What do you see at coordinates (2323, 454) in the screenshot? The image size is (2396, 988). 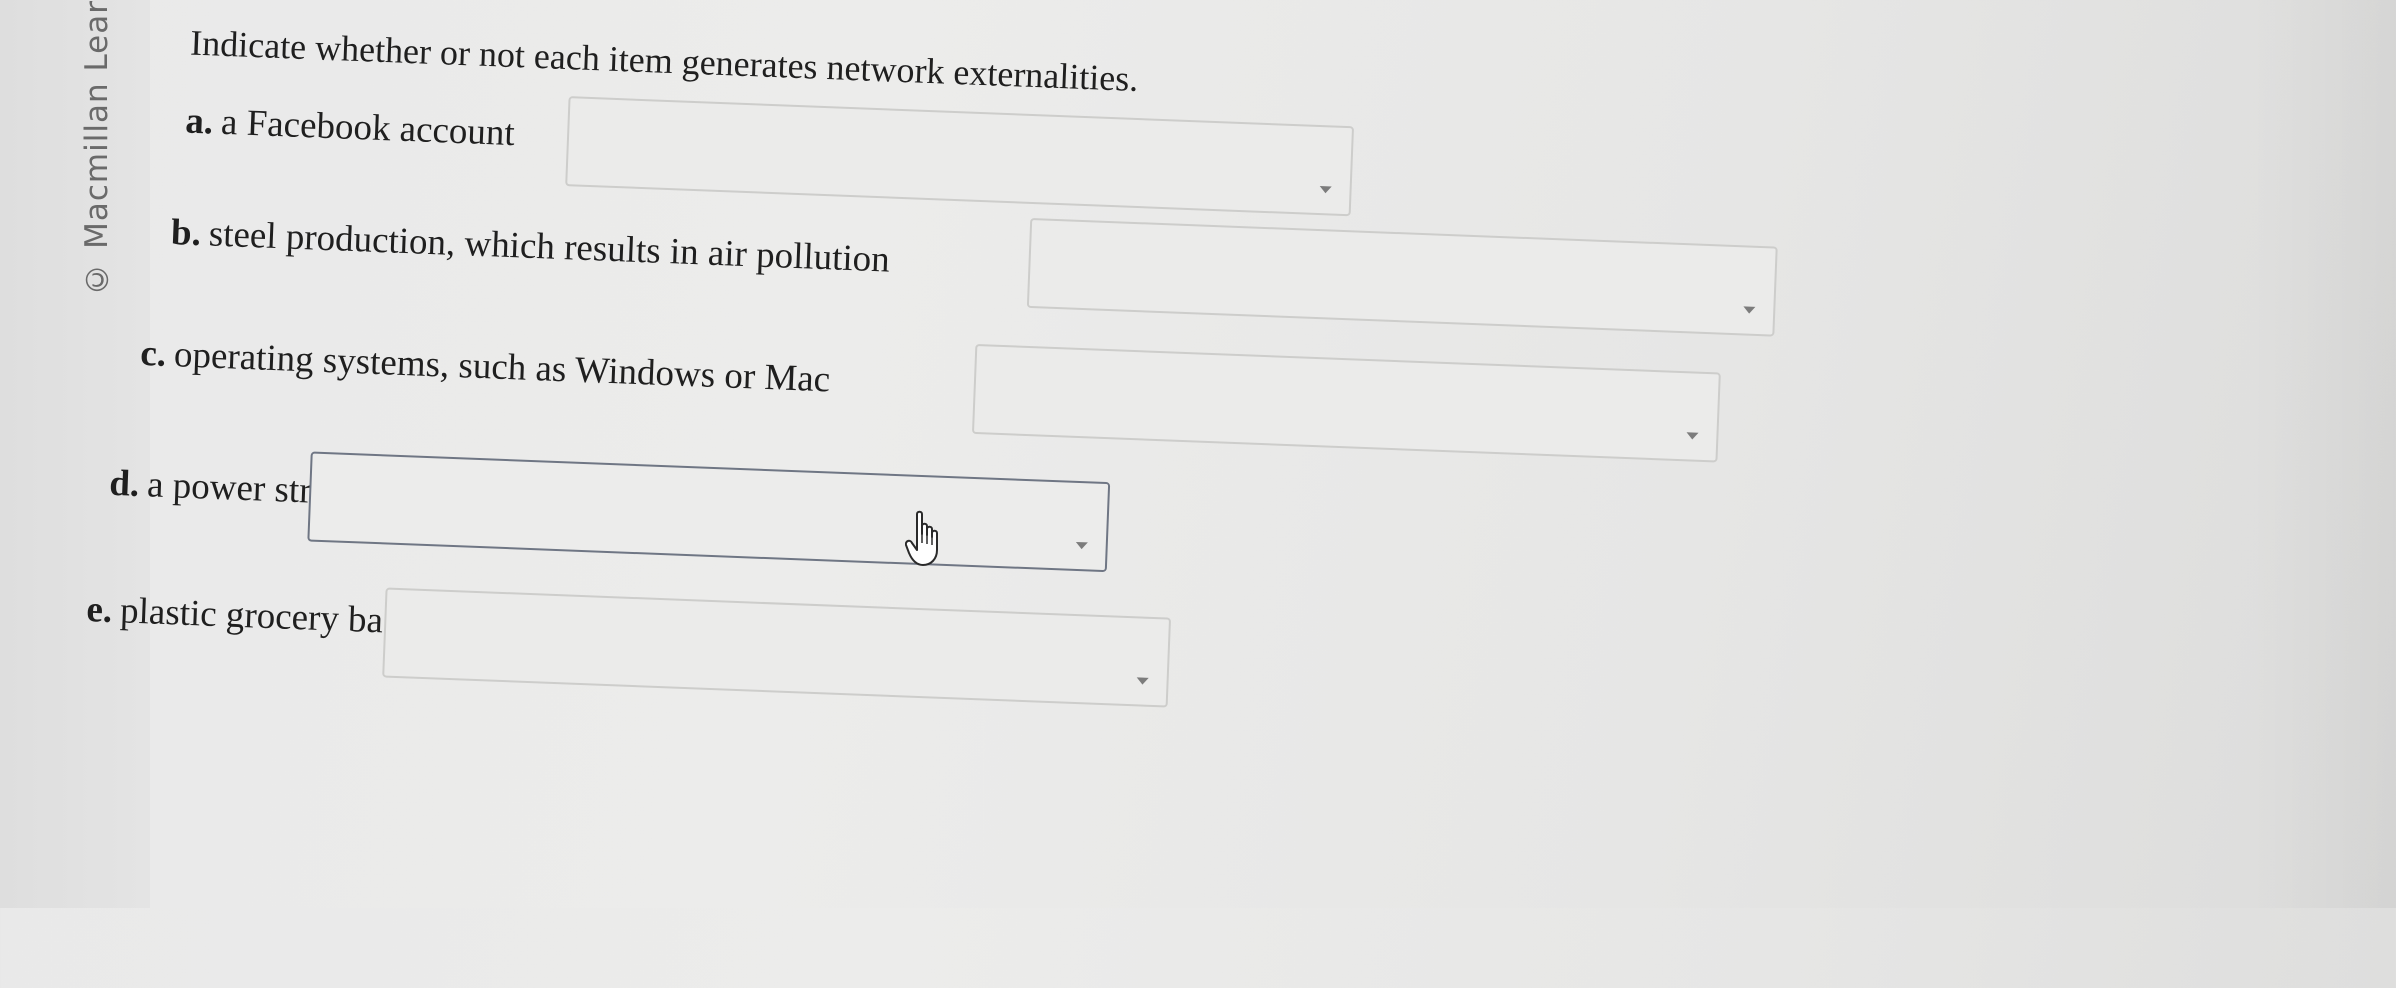 I see `page-edge-shadow` at bounding box center [2323, 454].